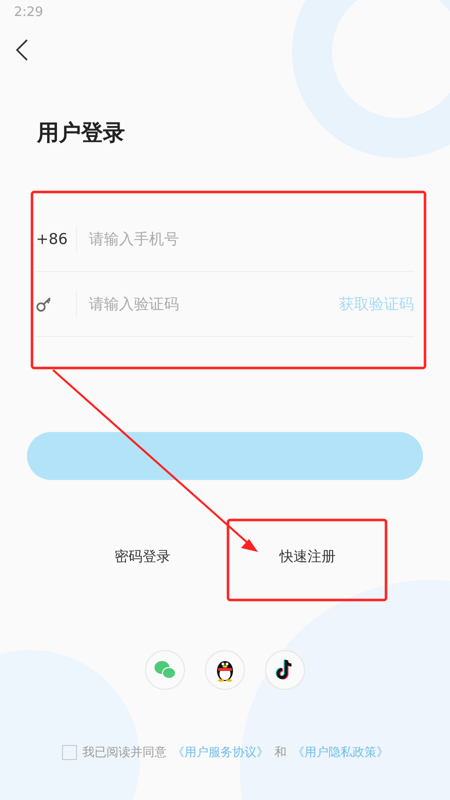 This screenshot has width=450, height=800. I want to click on phone-input: 请输入手机号, so click(250, 239).